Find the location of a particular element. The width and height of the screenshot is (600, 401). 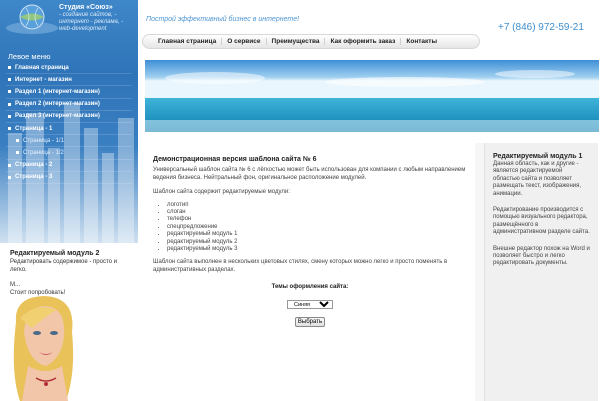

left-menu-item-label: Раздел 2 (интернет-магазин) is located at coordinates (57, 104).